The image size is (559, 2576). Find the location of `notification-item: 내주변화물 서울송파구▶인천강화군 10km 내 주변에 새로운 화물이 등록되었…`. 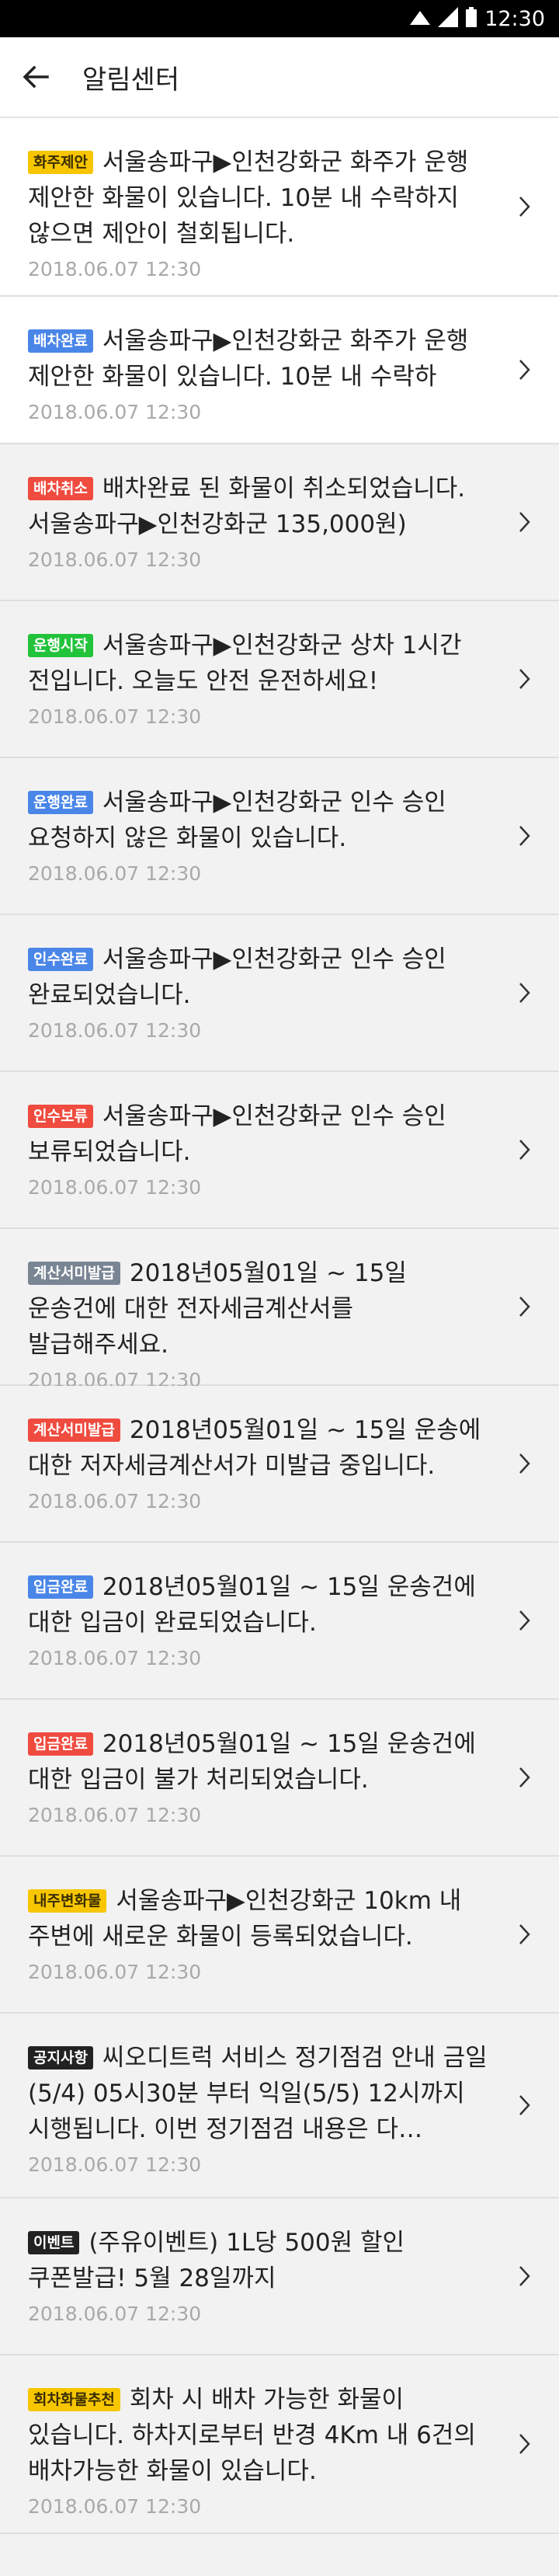

notification-item: 내주변화물 서울송파구▶인천강화군 10km 내 주변에 새로운 화물이 등록되었… is located at coordinates (279, 1936).